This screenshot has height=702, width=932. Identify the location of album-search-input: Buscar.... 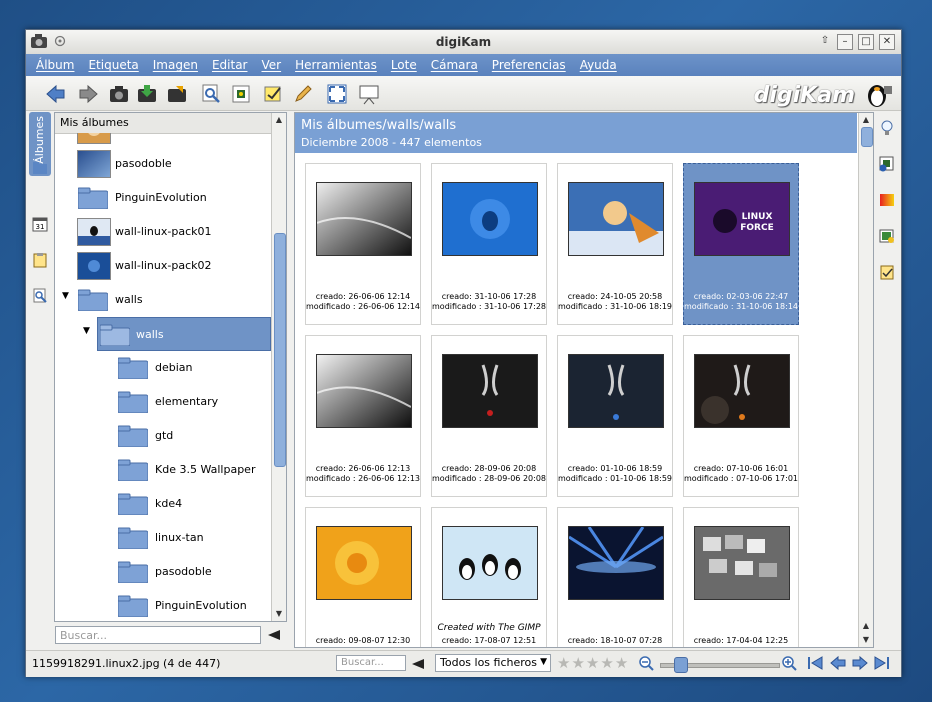
(158, 635).